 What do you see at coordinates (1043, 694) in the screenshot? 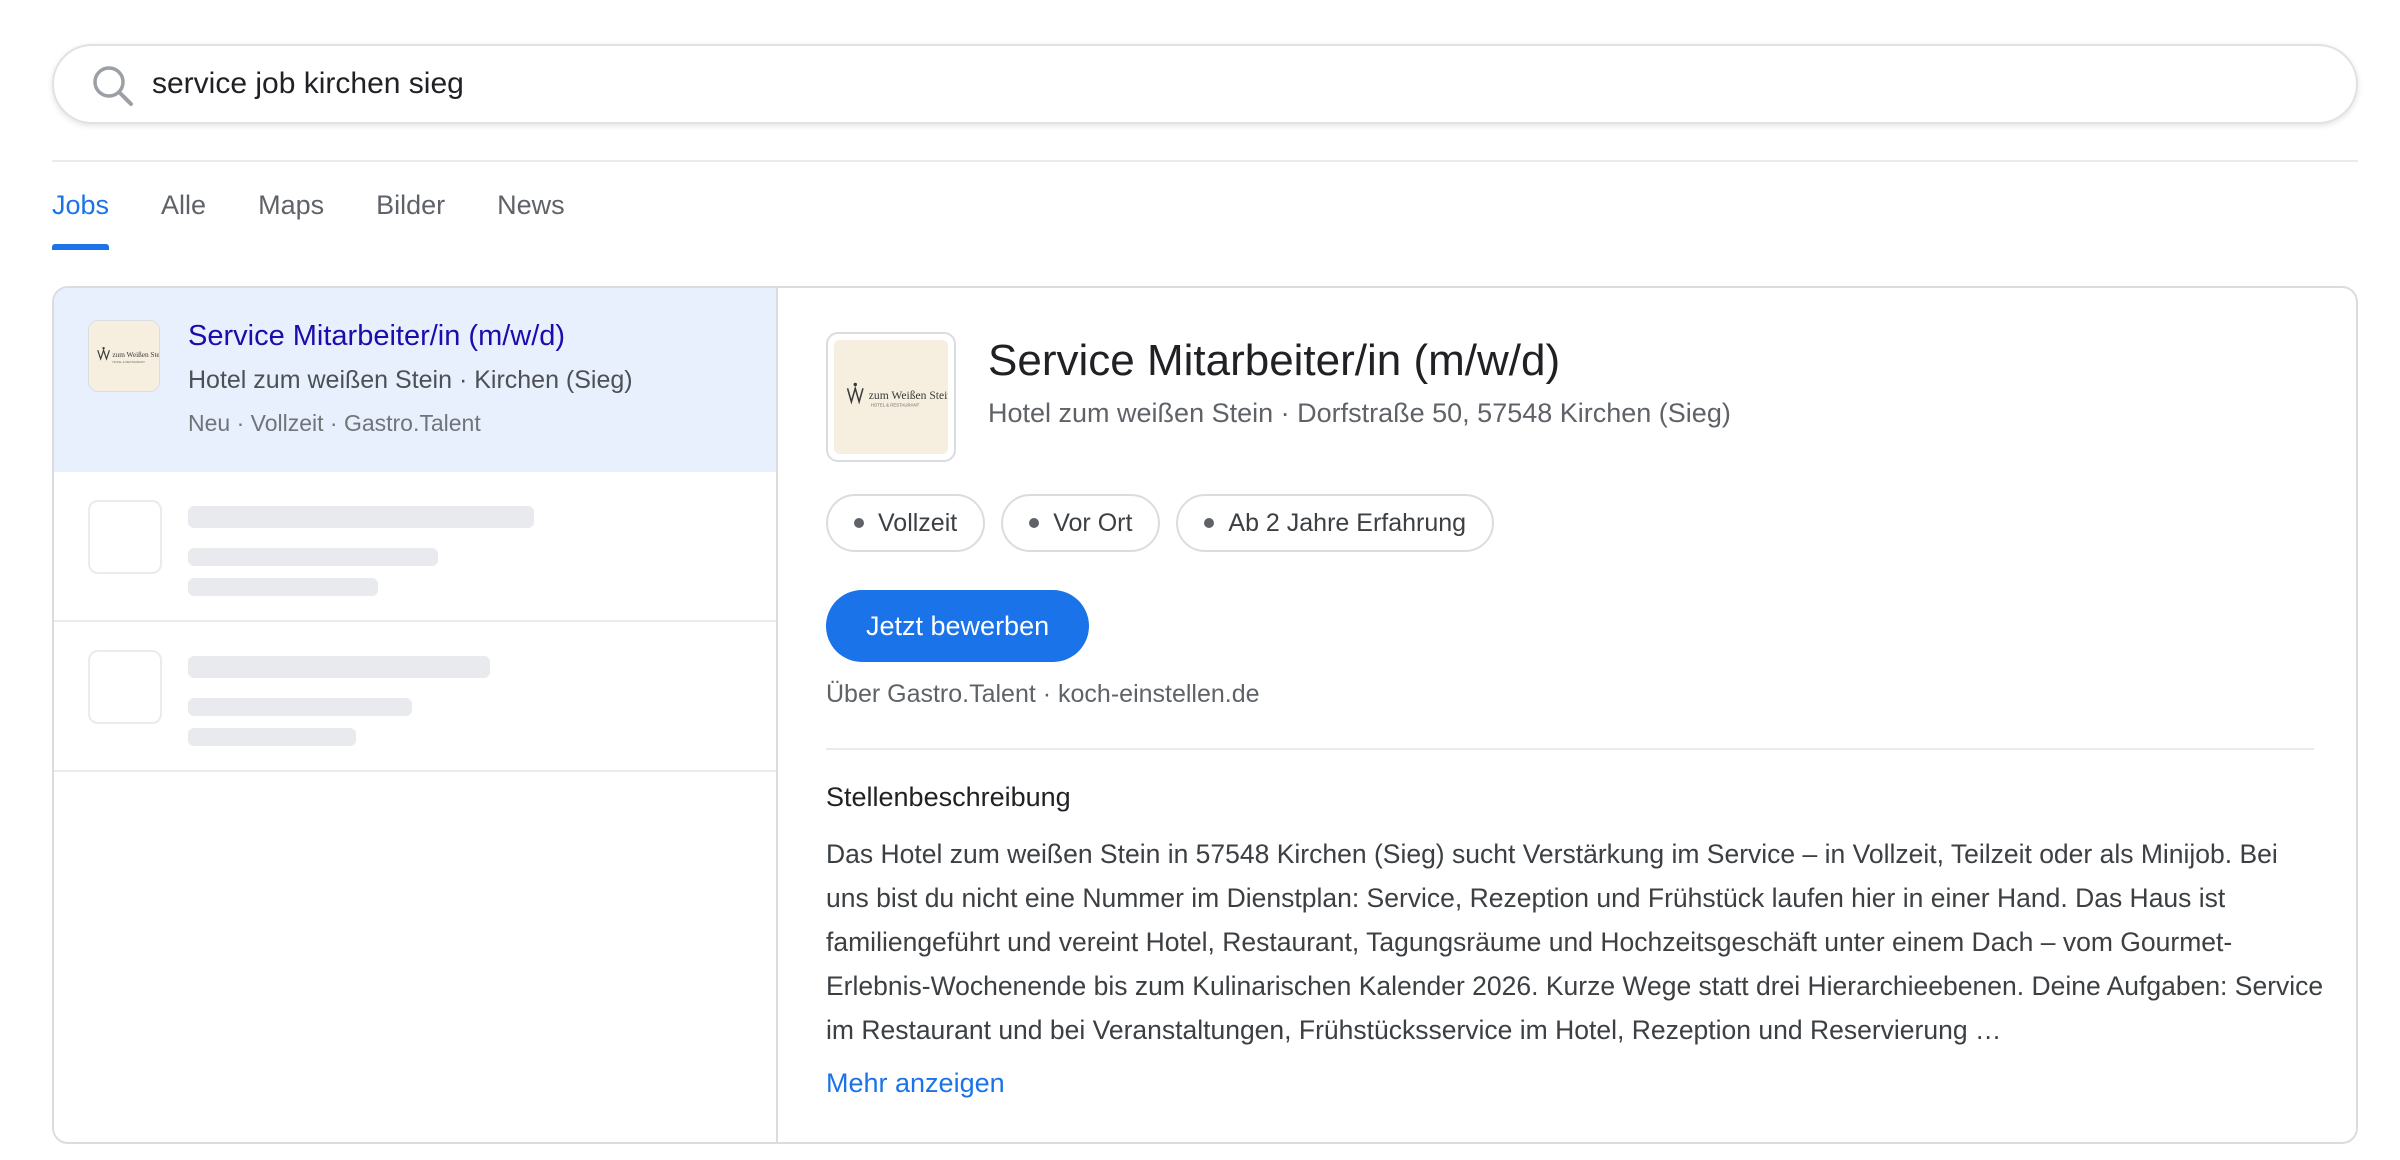
I see `job-source: Über Gastro.Talent · koch-einstellen.de` at bounding box center [1043, 694].